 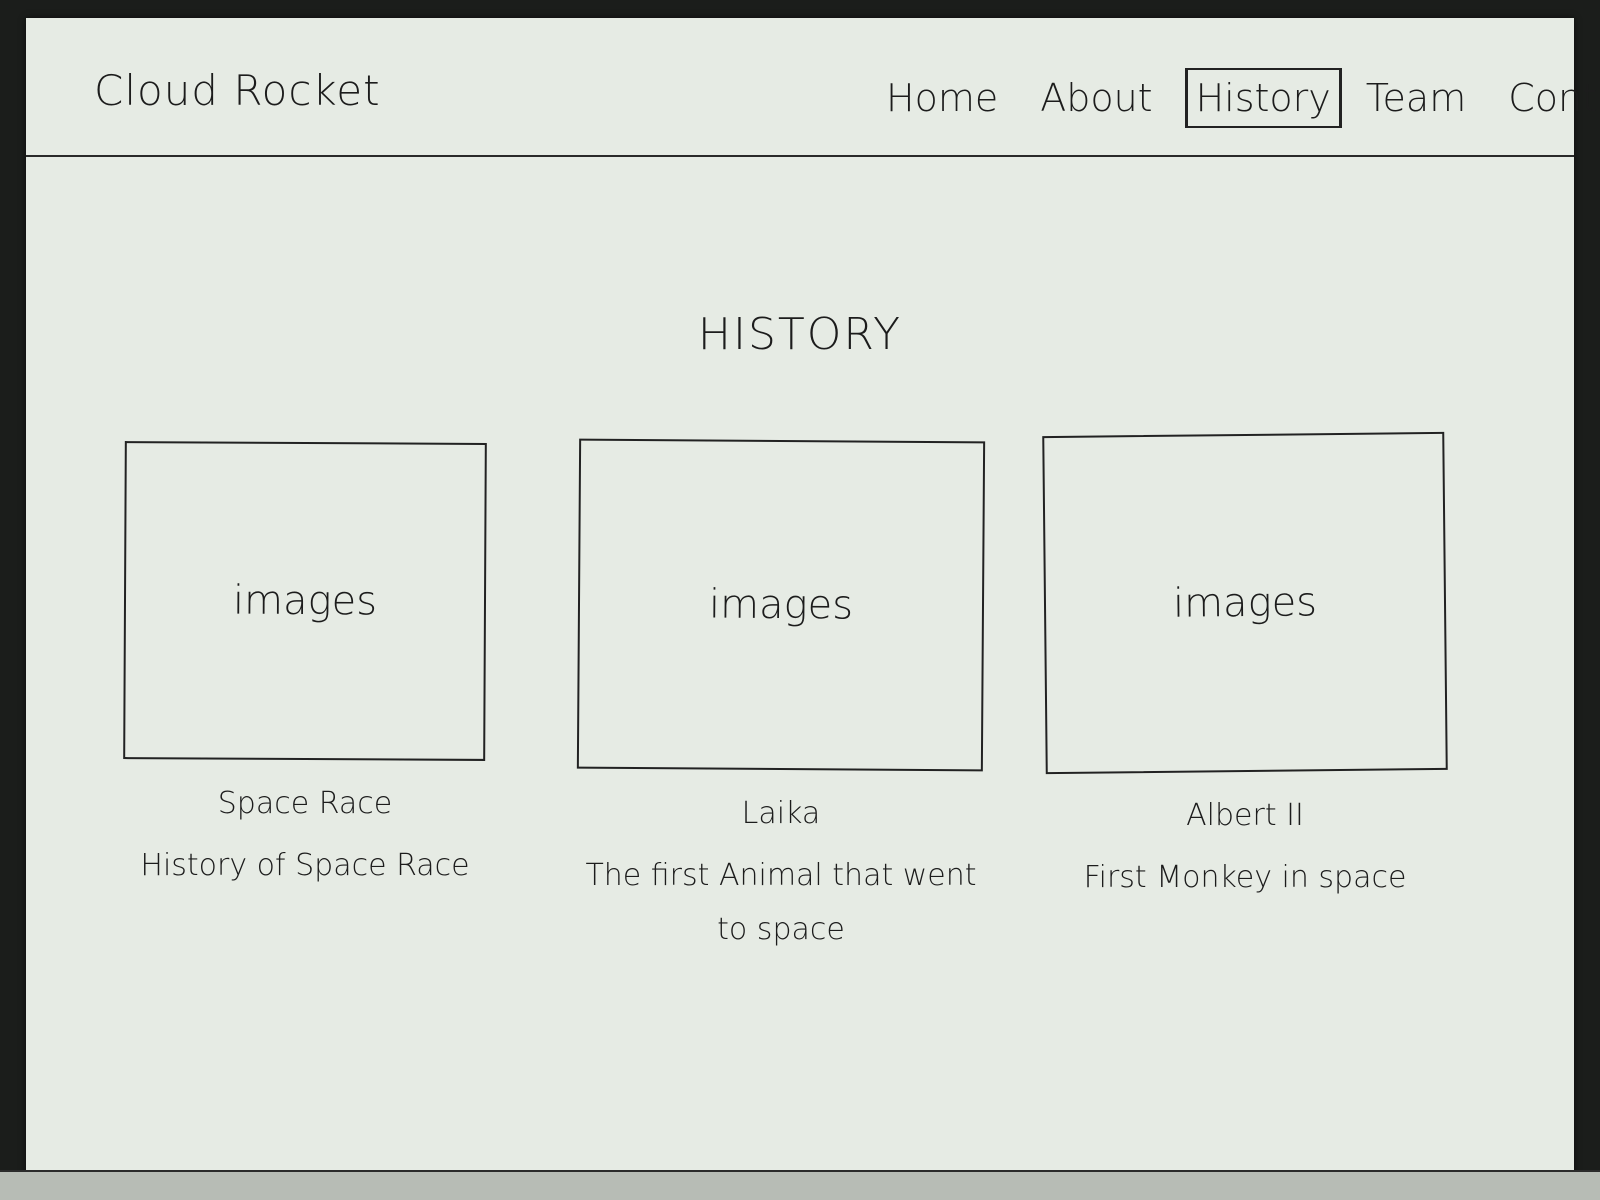 I want to click on table-surface, so click(x=800, y=1185).